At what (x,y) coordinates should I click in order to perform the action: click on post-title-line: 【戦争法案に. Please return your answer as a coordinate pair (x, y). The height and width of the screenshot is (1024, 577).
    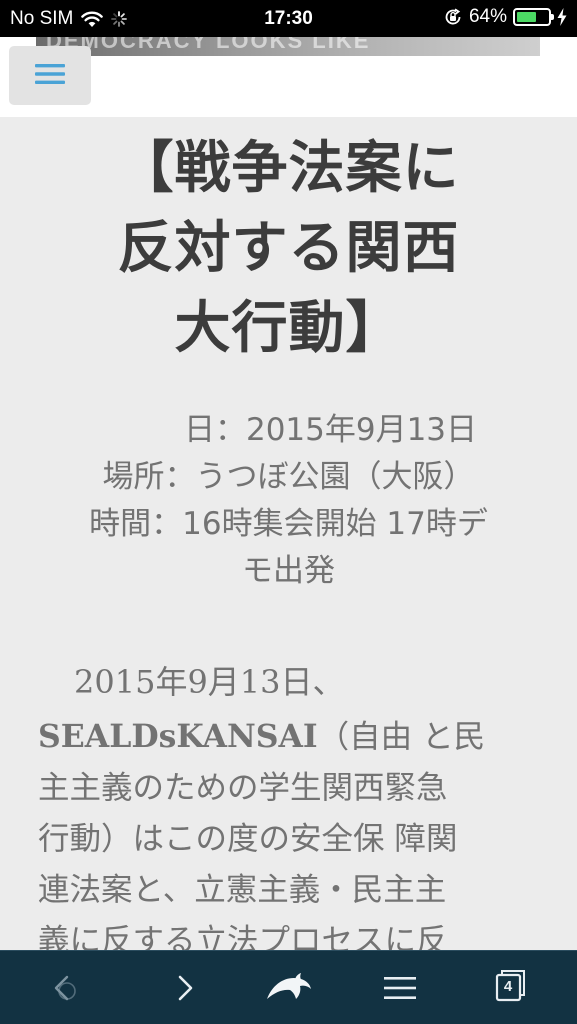
    Looking at the image, I should click on (288, 168).